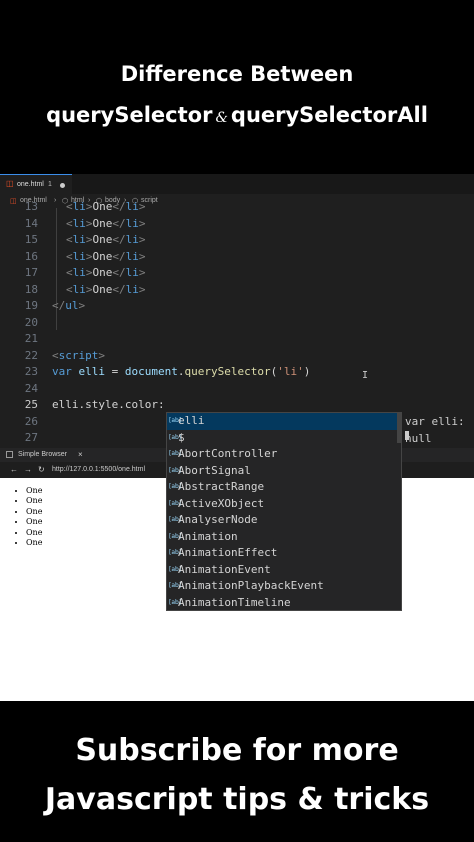 This screenshot has width=474, height=842. What do you see at coordinates (98, 469) in the screenshot?
I see `url-input: http://127.0.0.1:5500/one.html` at bounding box center [98, 469].